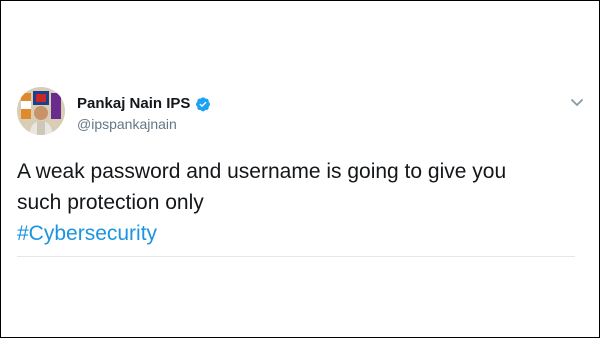 This screenshot has height=338, width=600. I want to click on verified-badge-icon, so click(203, 104).